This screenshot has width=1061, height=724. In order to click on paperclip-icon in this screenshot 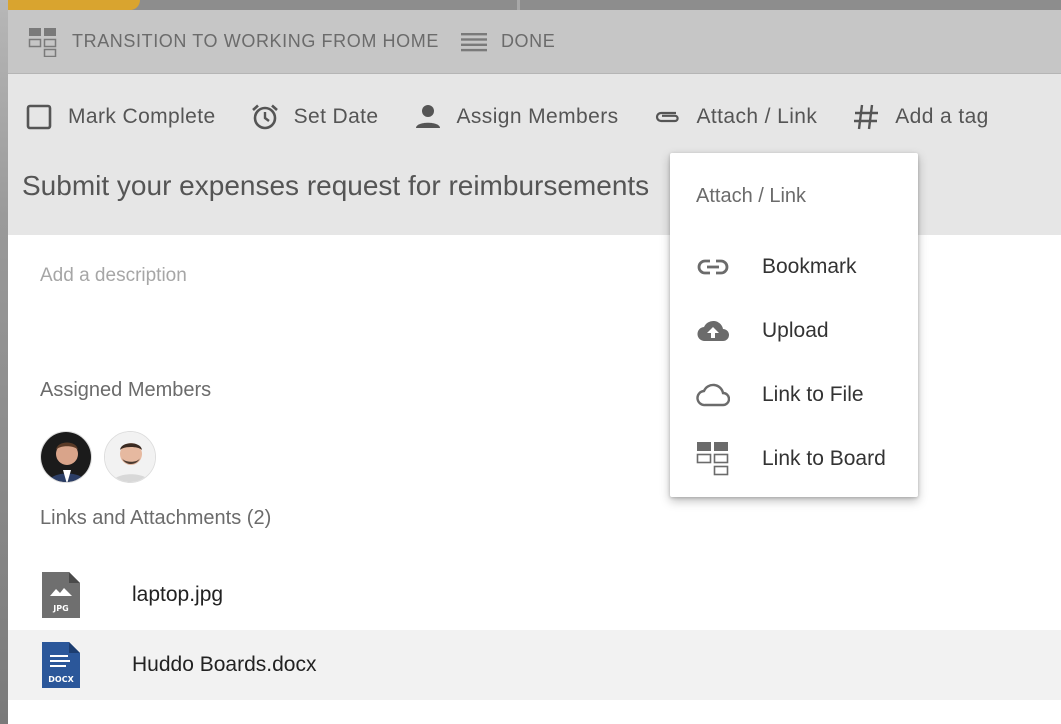, I will do `click(668, 117)`.